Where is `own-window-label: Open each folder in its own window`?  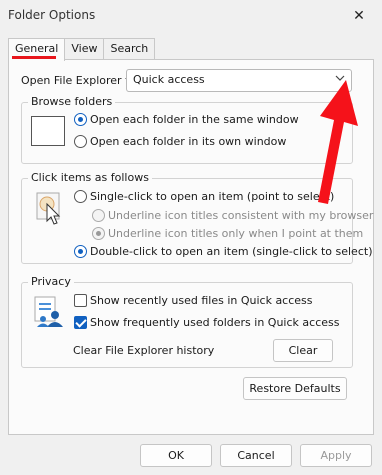
own-window-label: Open each folder in its own window is located at coordinates (188, 141).